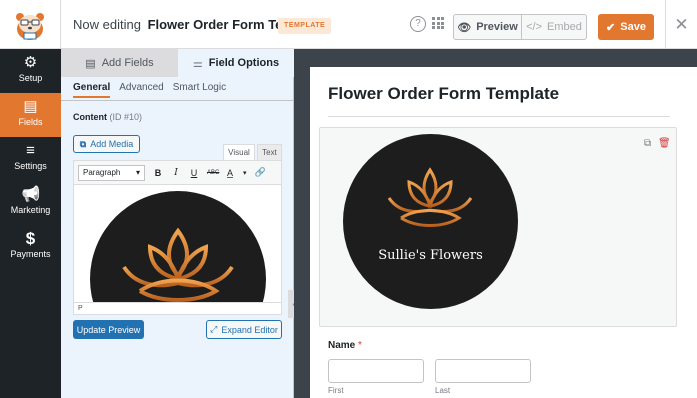 The height and width of the screenshot is (398, 697). What do you see at coordinates (360, 345) in the screenshot?
I see `required-mark: *` at bounding box center [360, 345].